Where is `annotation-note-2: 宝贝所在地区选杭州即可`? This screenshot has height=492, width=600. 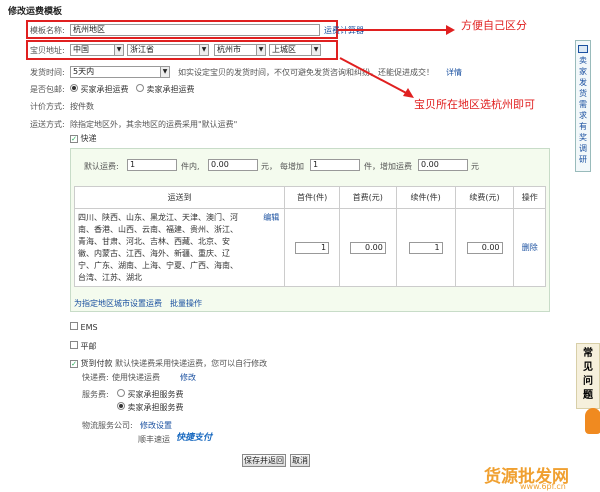
annotation-note-2: 宝贝所在地区选杭州即可 is located at coordinates (474, 104).